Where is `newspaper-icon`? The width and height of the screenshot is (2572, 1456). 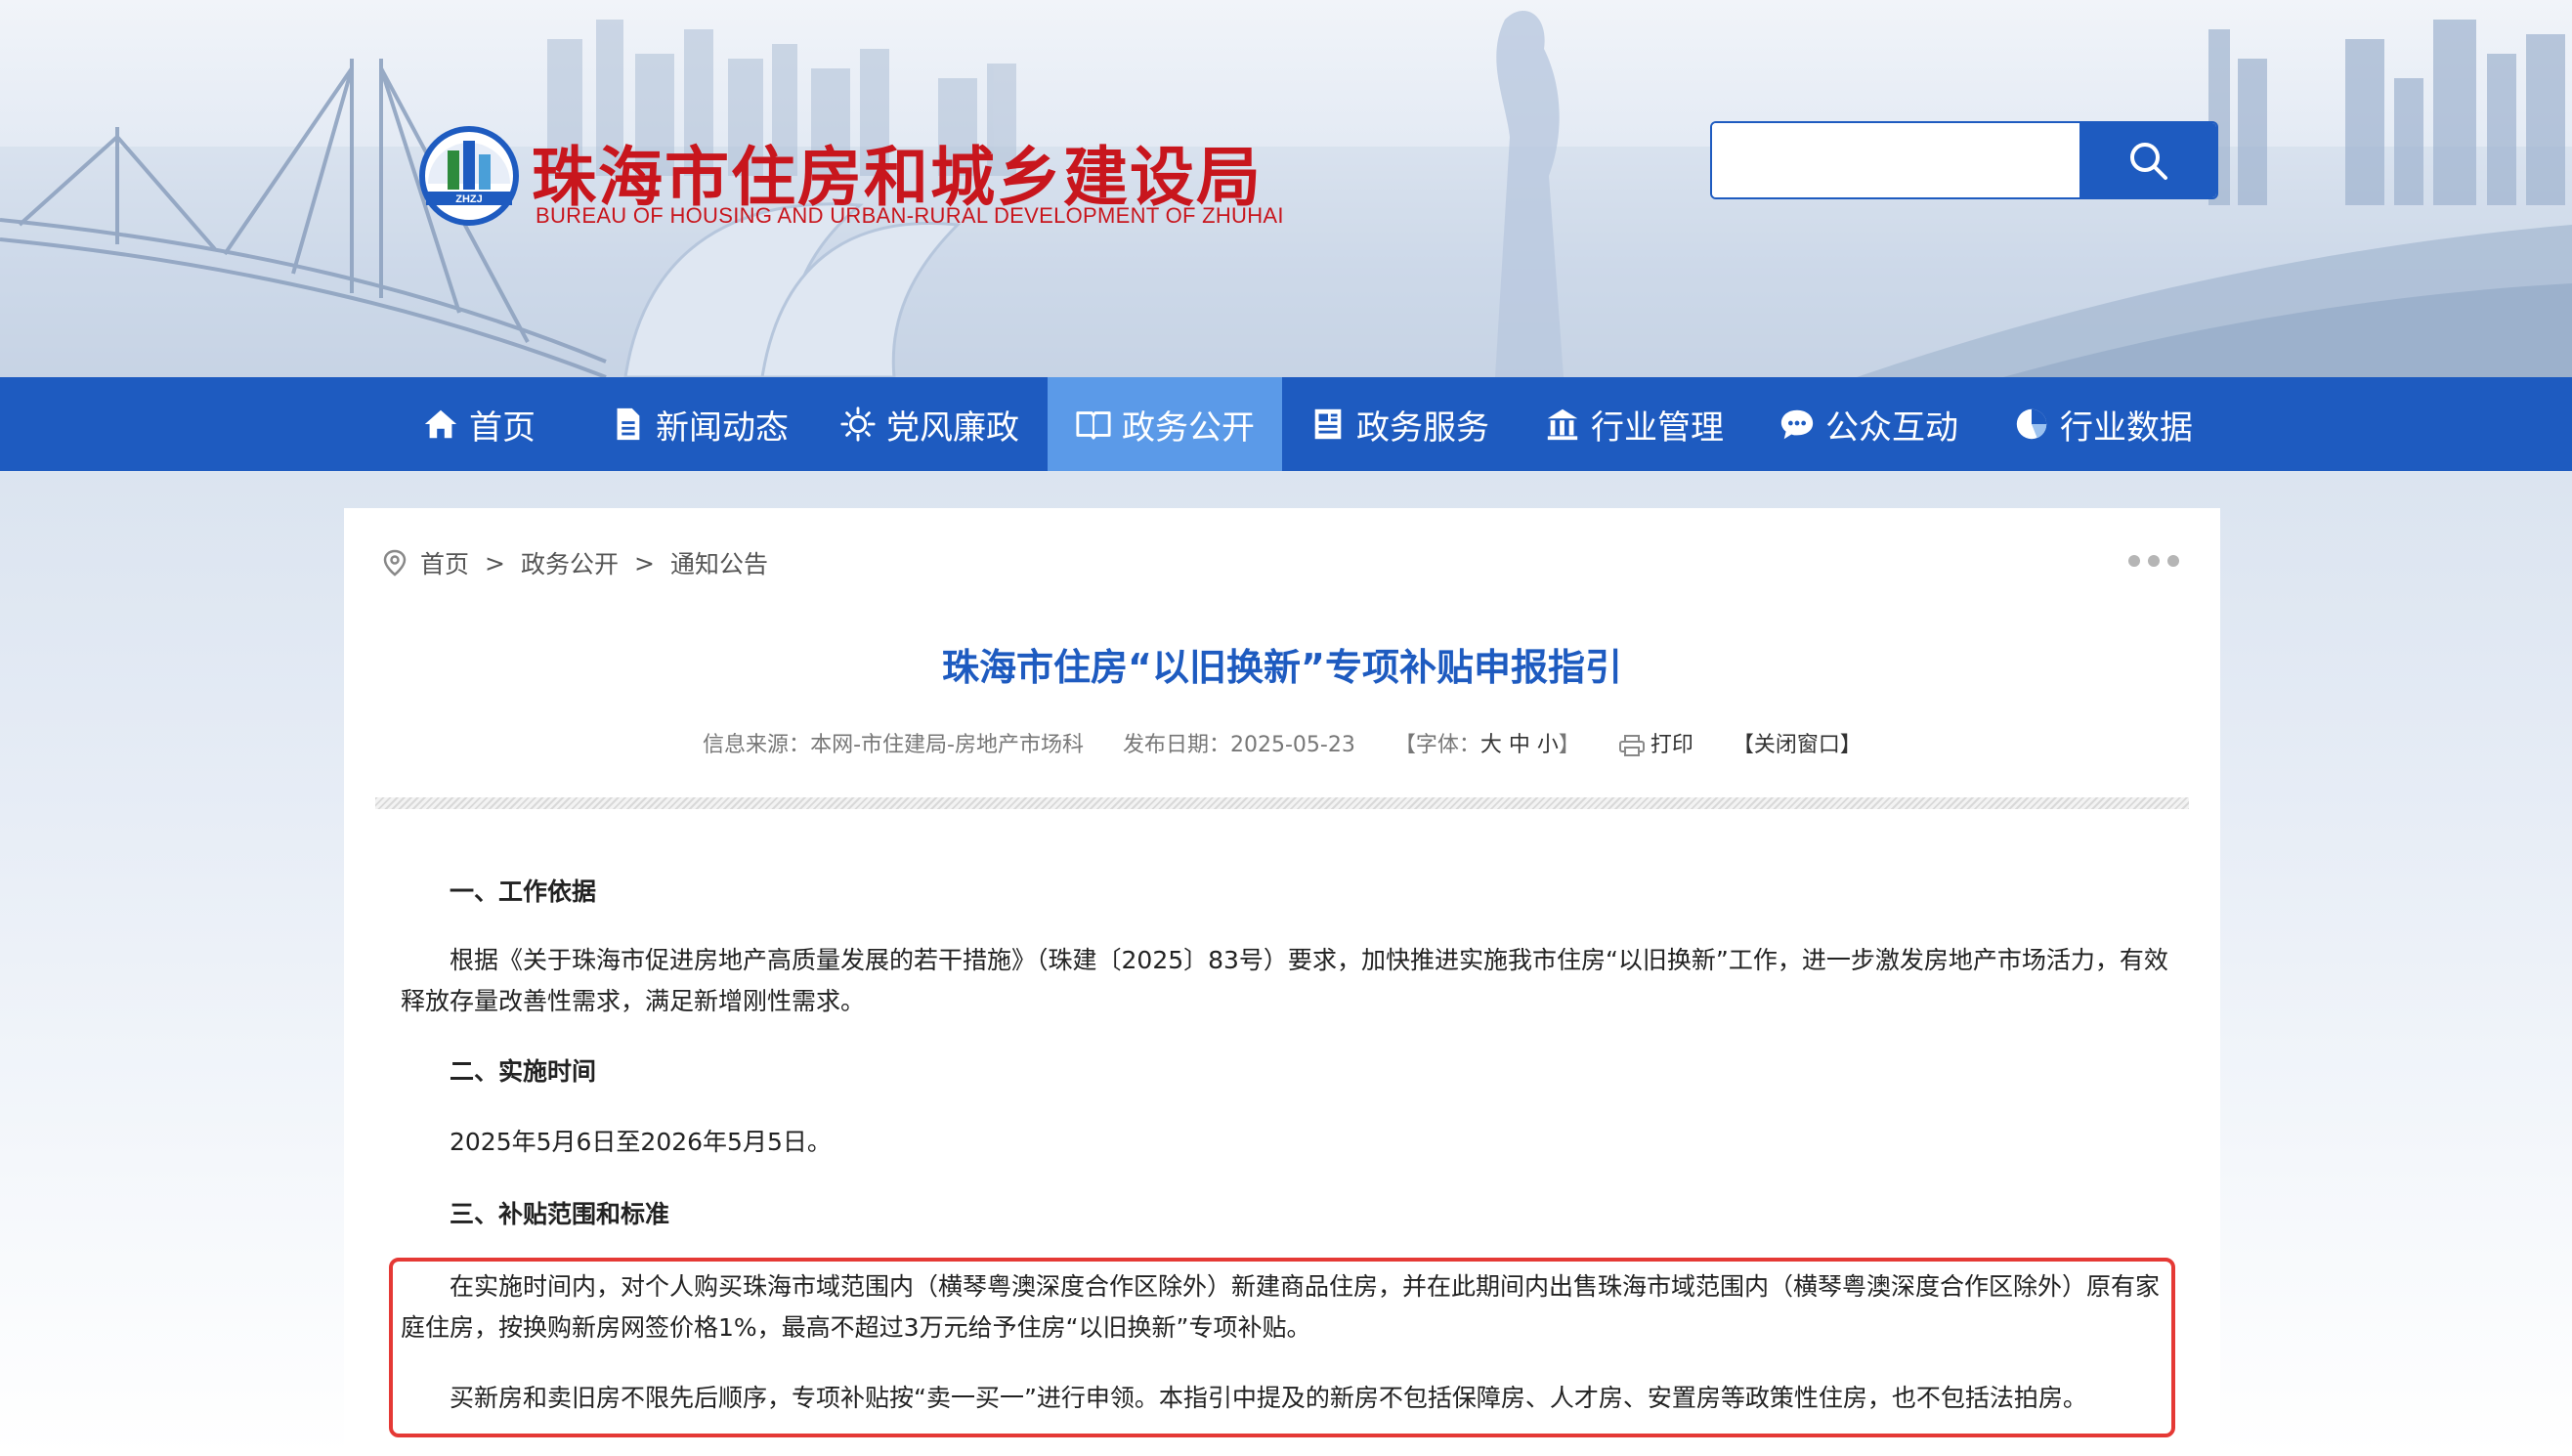 newspaper-icon is located at coordinates (1328, 424).